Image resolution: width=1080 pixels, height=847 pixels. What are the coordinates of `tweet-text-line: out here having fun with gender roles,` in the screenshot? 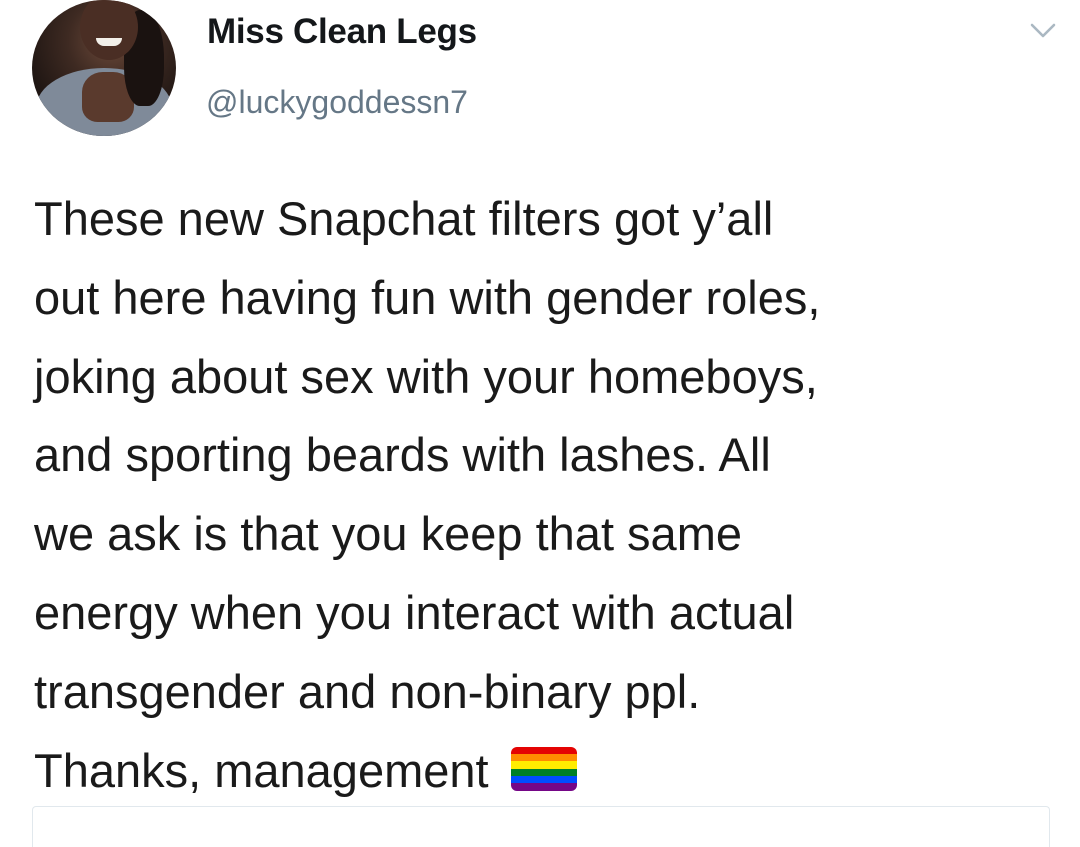 It's located at (427, 297).